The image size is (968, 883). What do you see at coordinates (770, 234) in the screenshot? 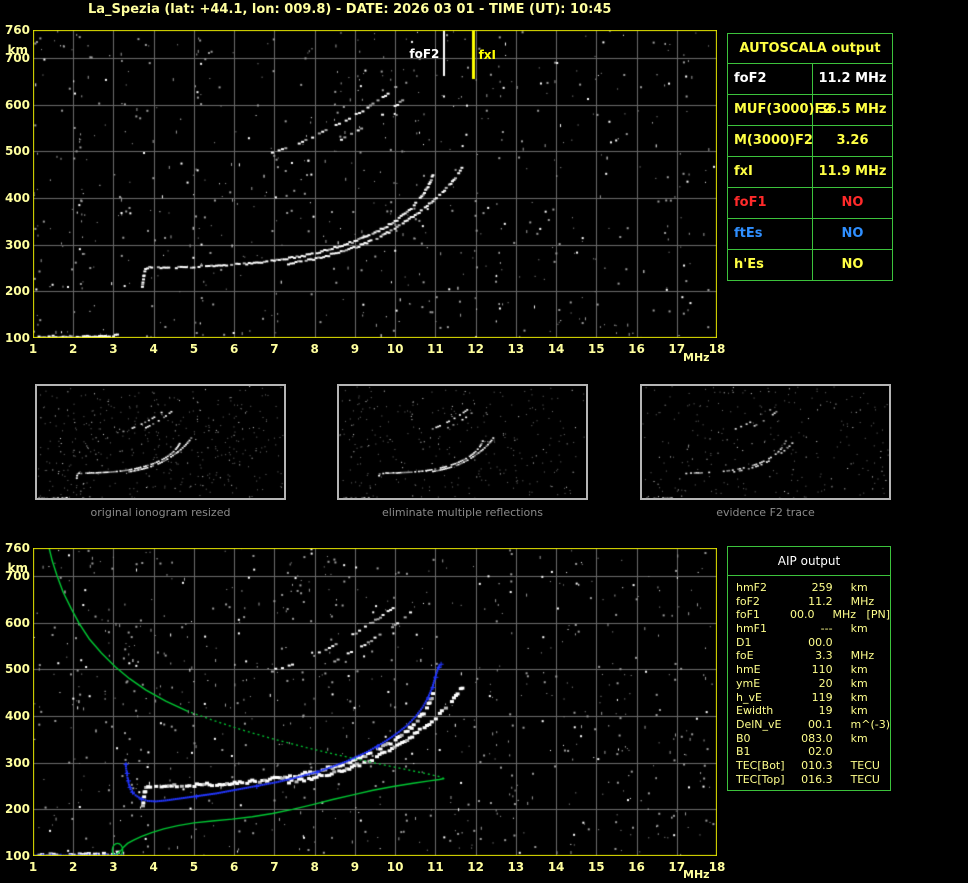
I see `autoscala-param-label: ftEs` at bounding box center [770, 234].